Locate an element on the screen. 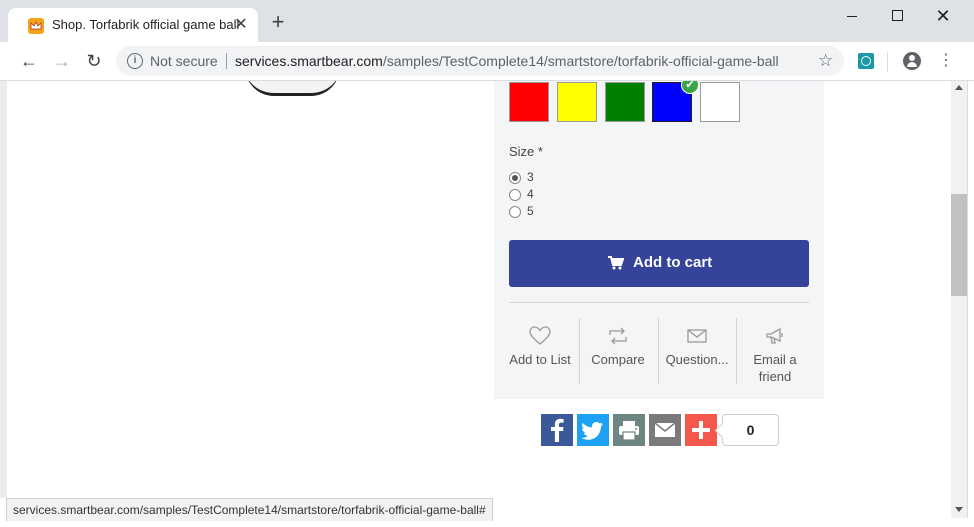  profile-avatar-icon is located at coordinates (912, 61).